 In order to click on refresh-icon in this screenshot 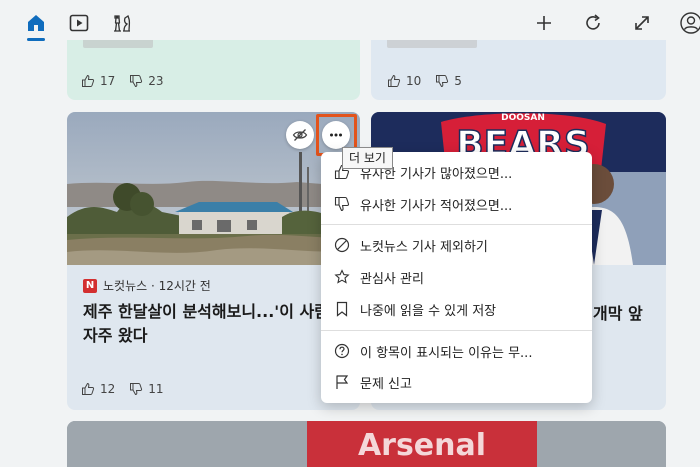, I will do `click(593, 23)`.